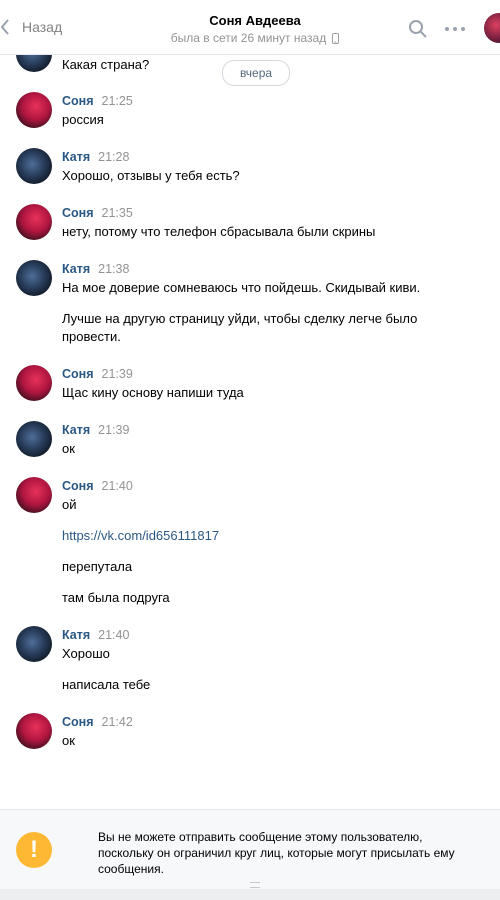 This screenshot has height=900, width=500. I want to click on message-time: 21:25, so click(117, 101).